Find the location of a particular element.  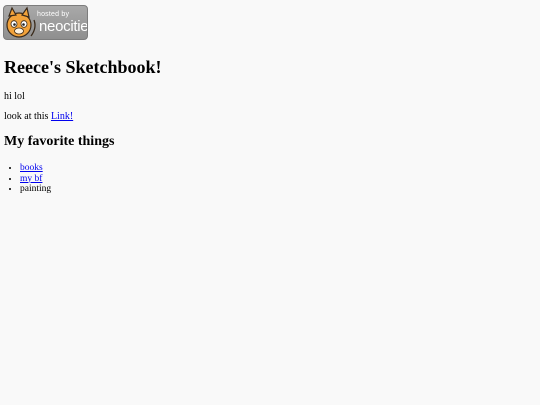

greeting-text: hi lol is located at coordinates (14, 96).